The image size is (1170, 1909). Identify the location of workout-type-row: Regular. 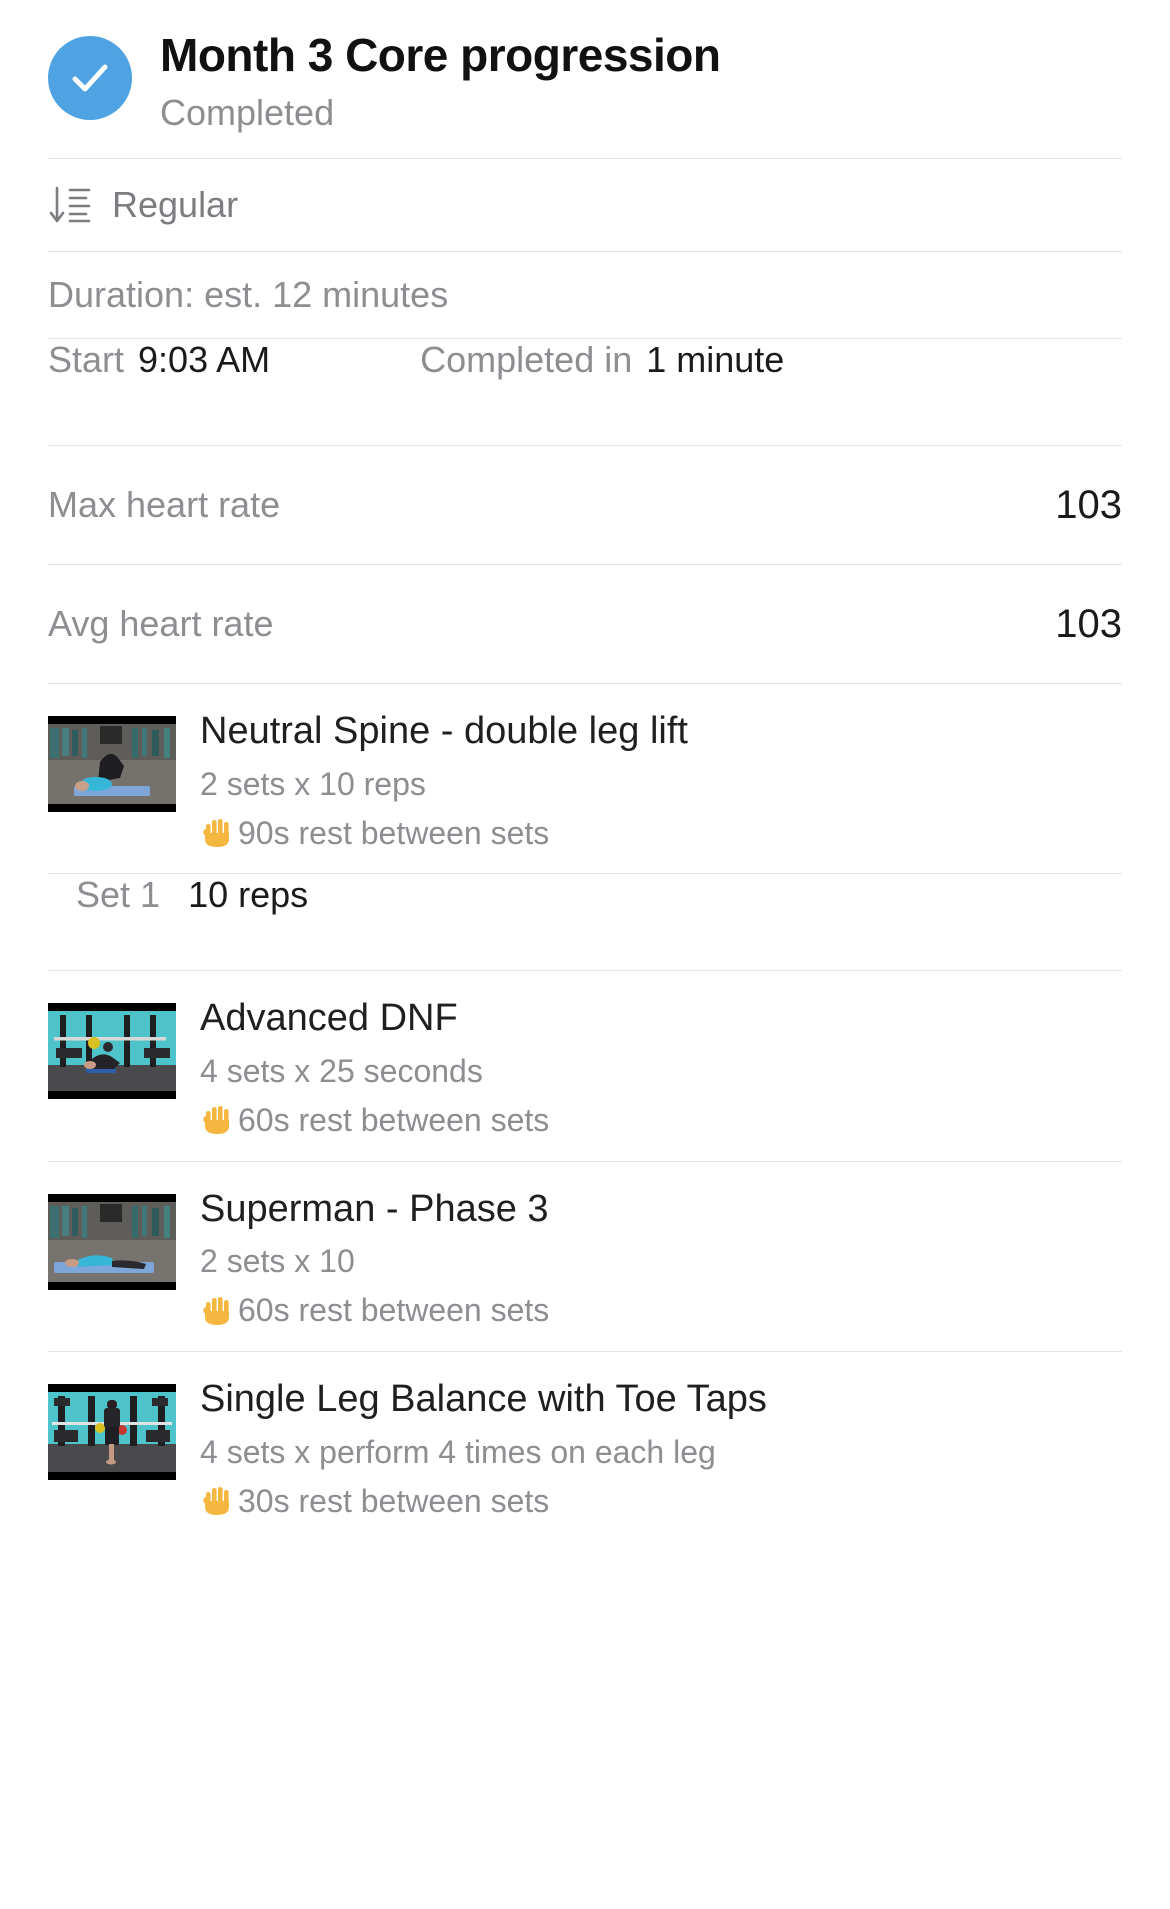
(585, 205).